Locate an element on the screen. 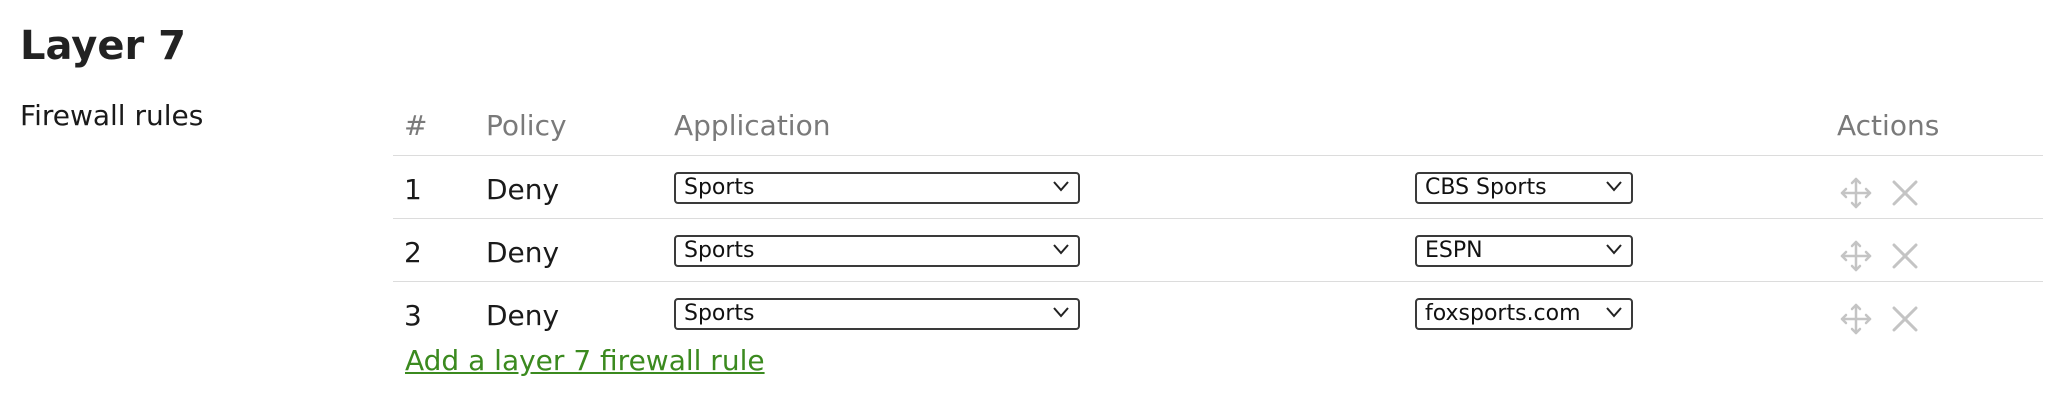  application-select: CBS Sports is located at coordinates (1524, 188).